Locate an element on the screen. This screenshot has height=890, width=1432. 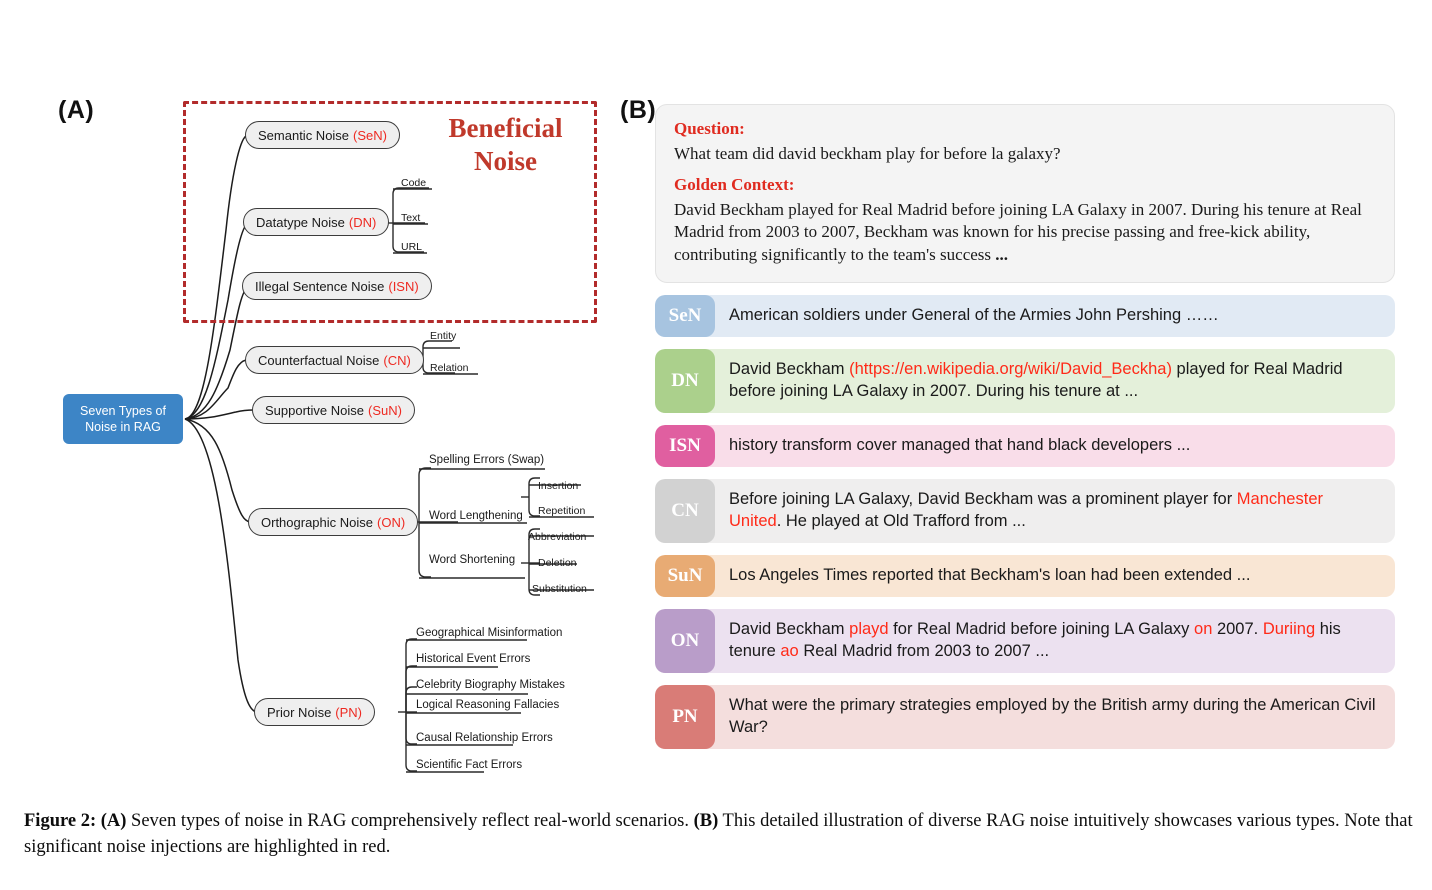
node-abbr: (ISN) is located at coordinates (403, 286).